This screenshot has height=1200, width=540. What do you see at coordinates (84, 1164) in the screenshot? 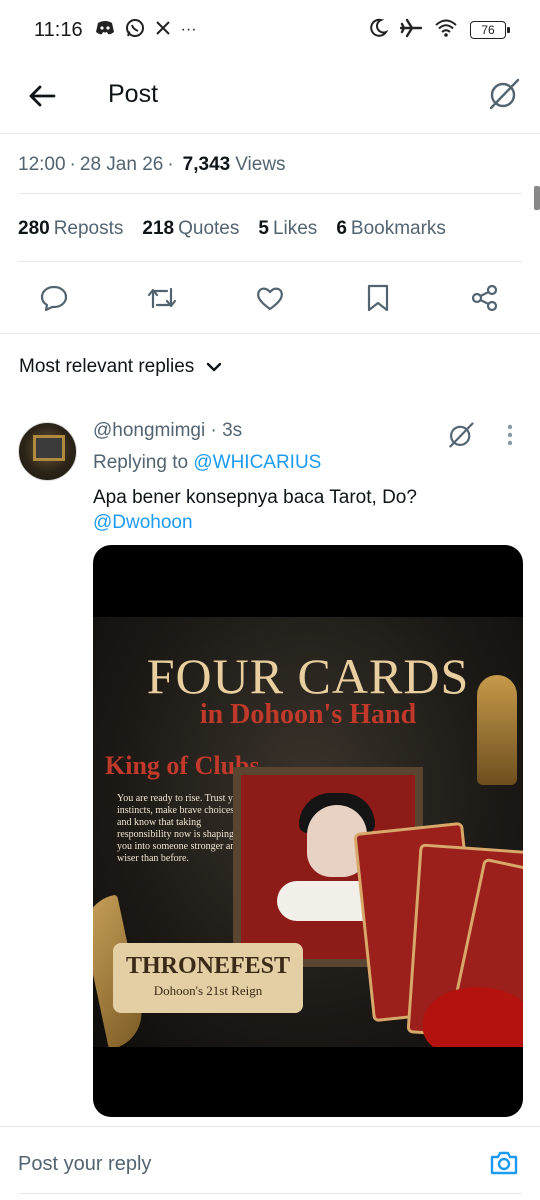
I see `reply-input: Post your reply` at bounding box center [84, 1164].